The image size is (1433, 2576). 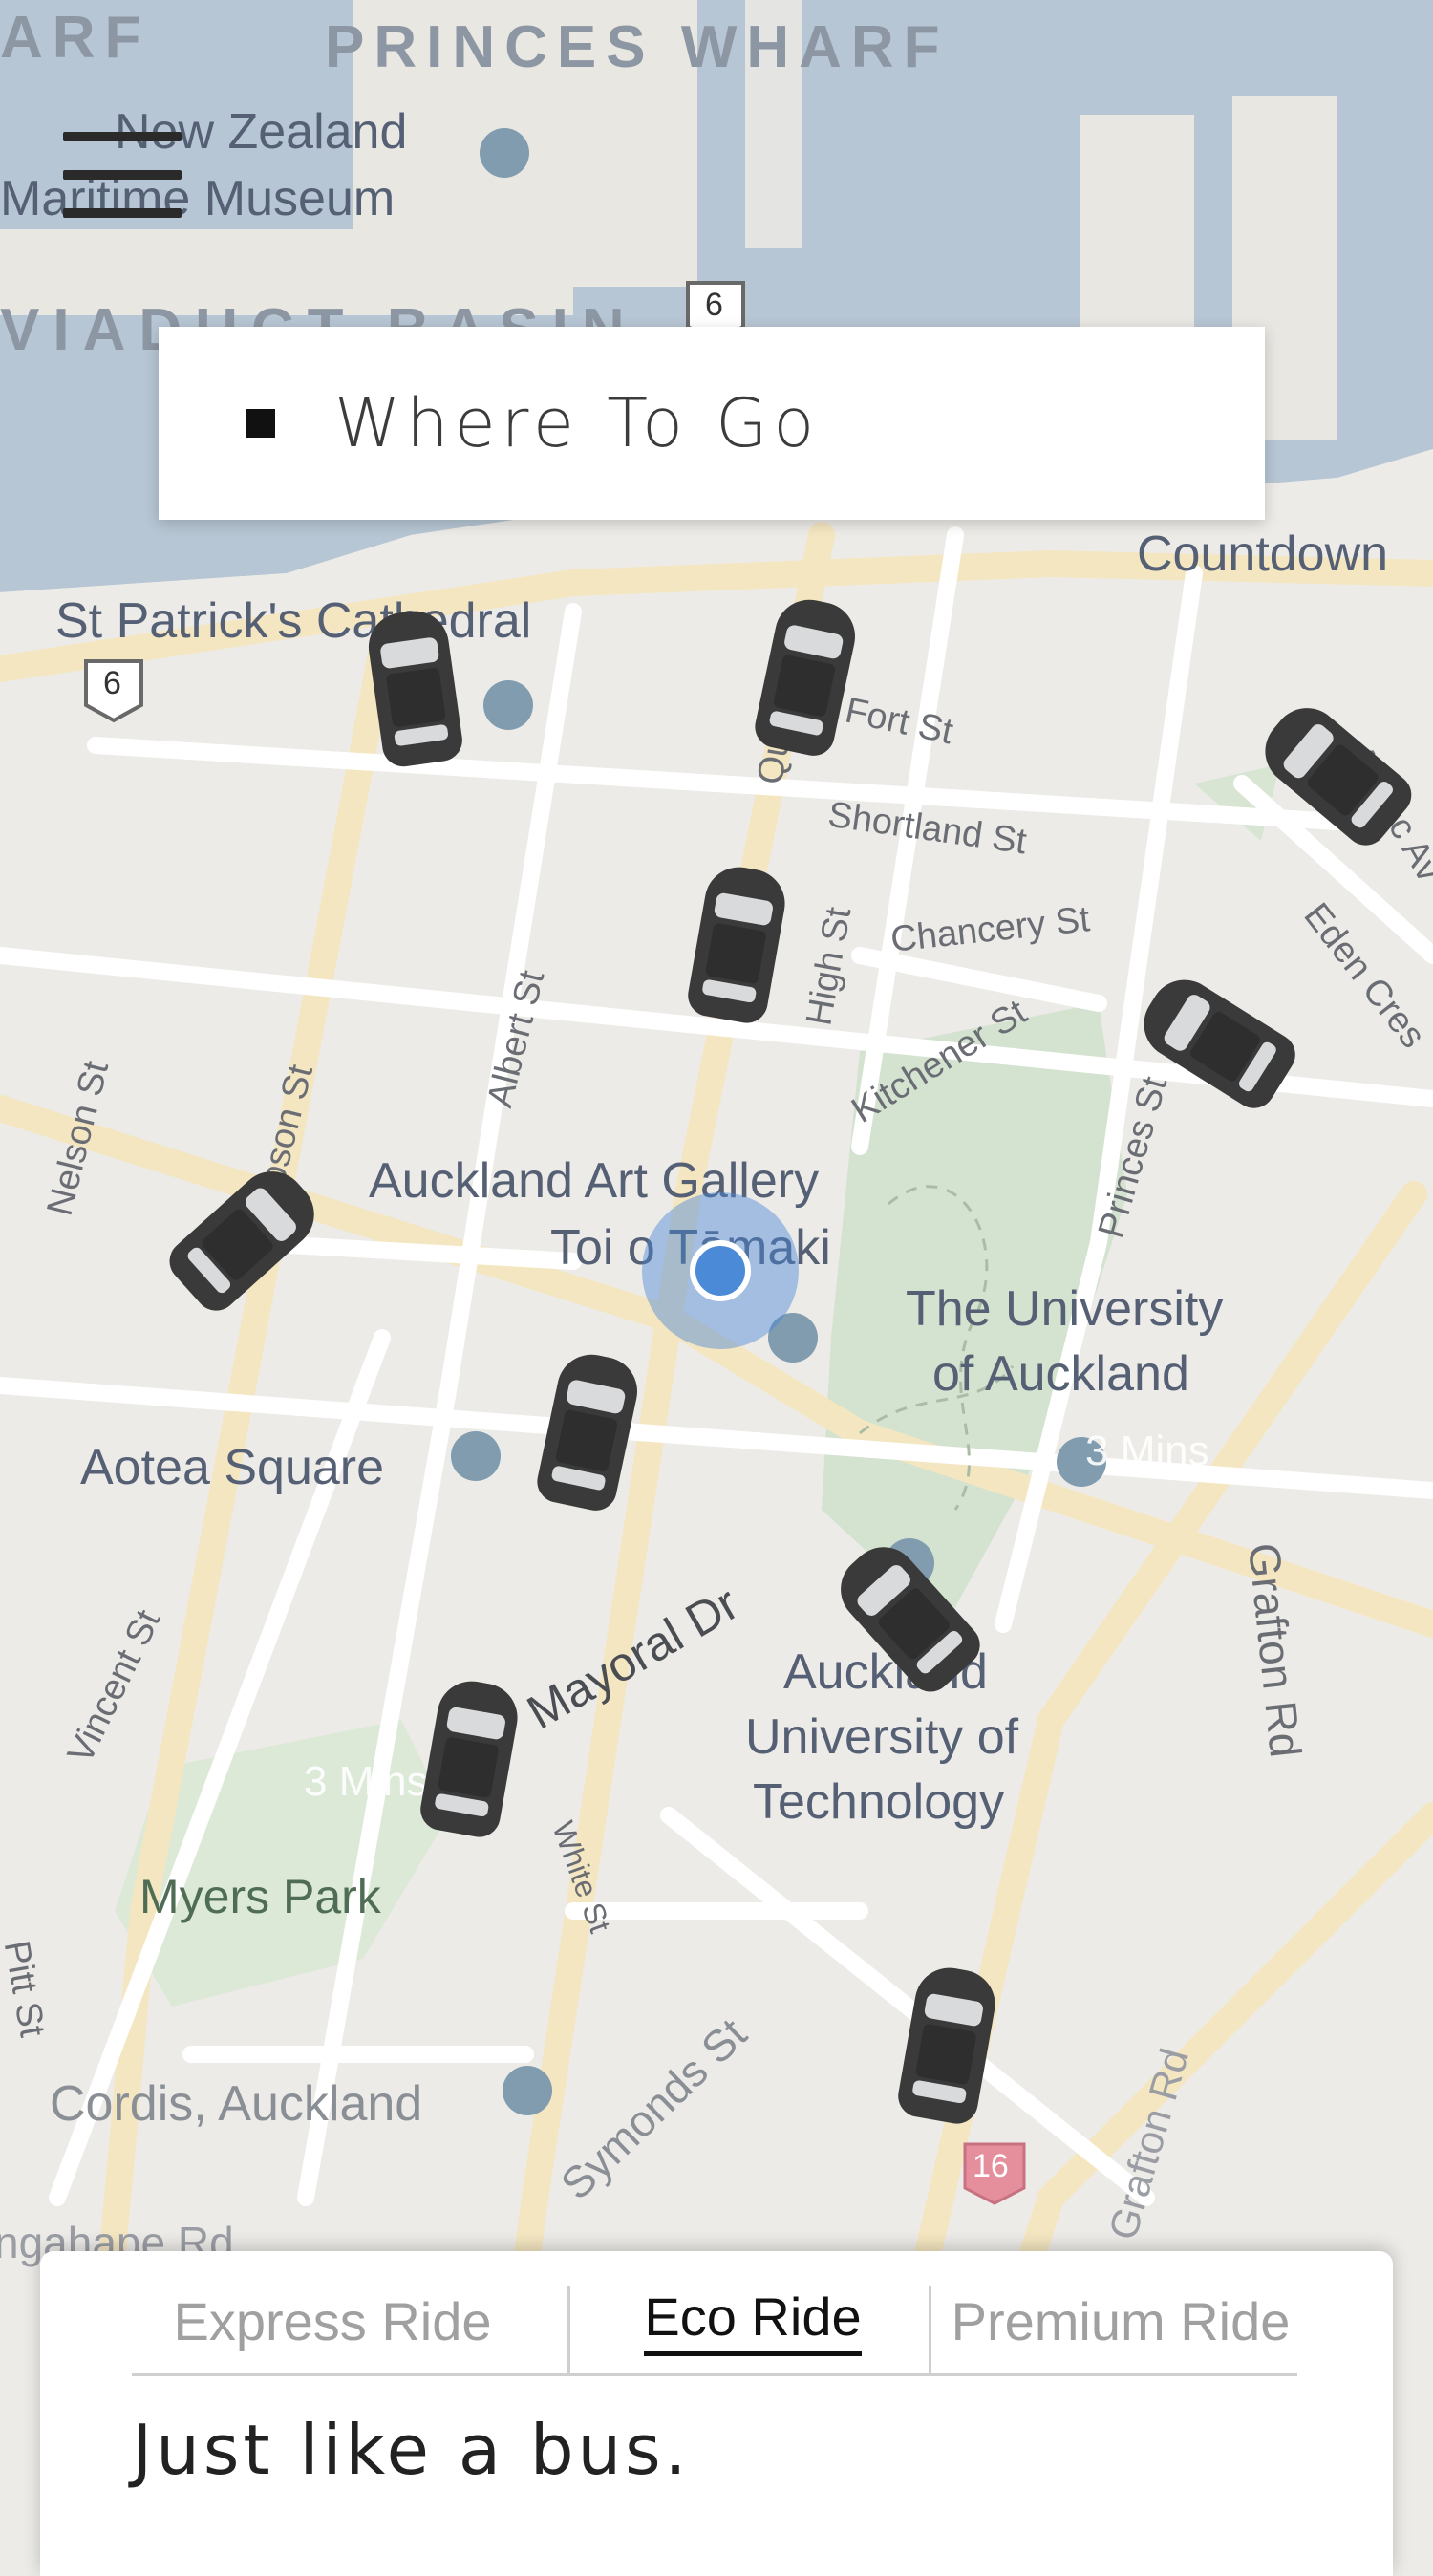 I want to click on poi-maritime-museum-line2: Maritime Museum, so click(x=198, y=198).